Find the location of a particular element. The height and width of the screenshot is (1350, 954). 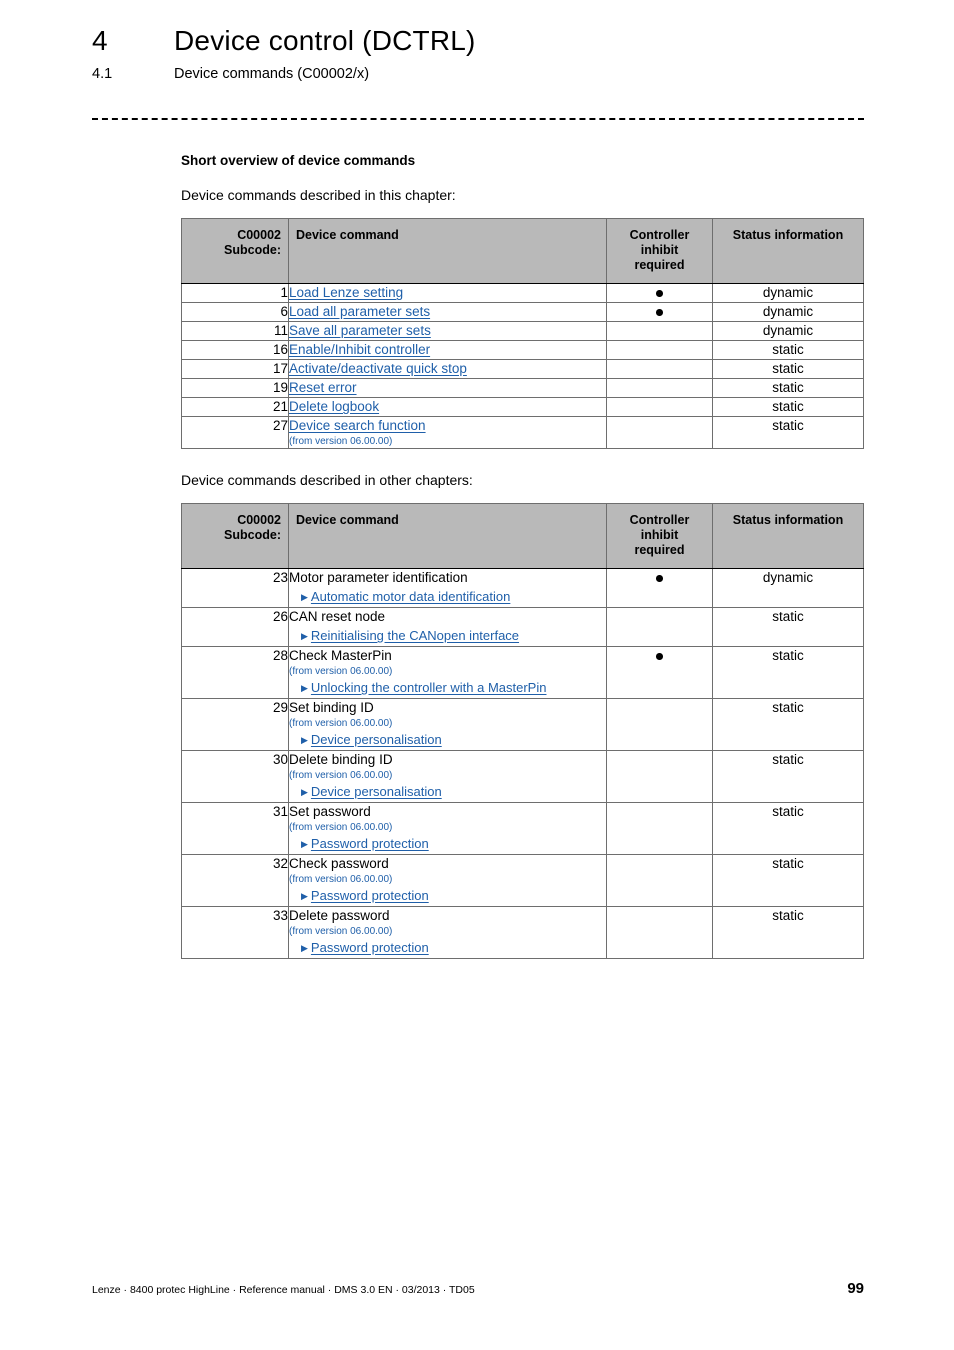

section-heading: 4.1 Device commands (C00002/x) is located at coordinates (478, 74).